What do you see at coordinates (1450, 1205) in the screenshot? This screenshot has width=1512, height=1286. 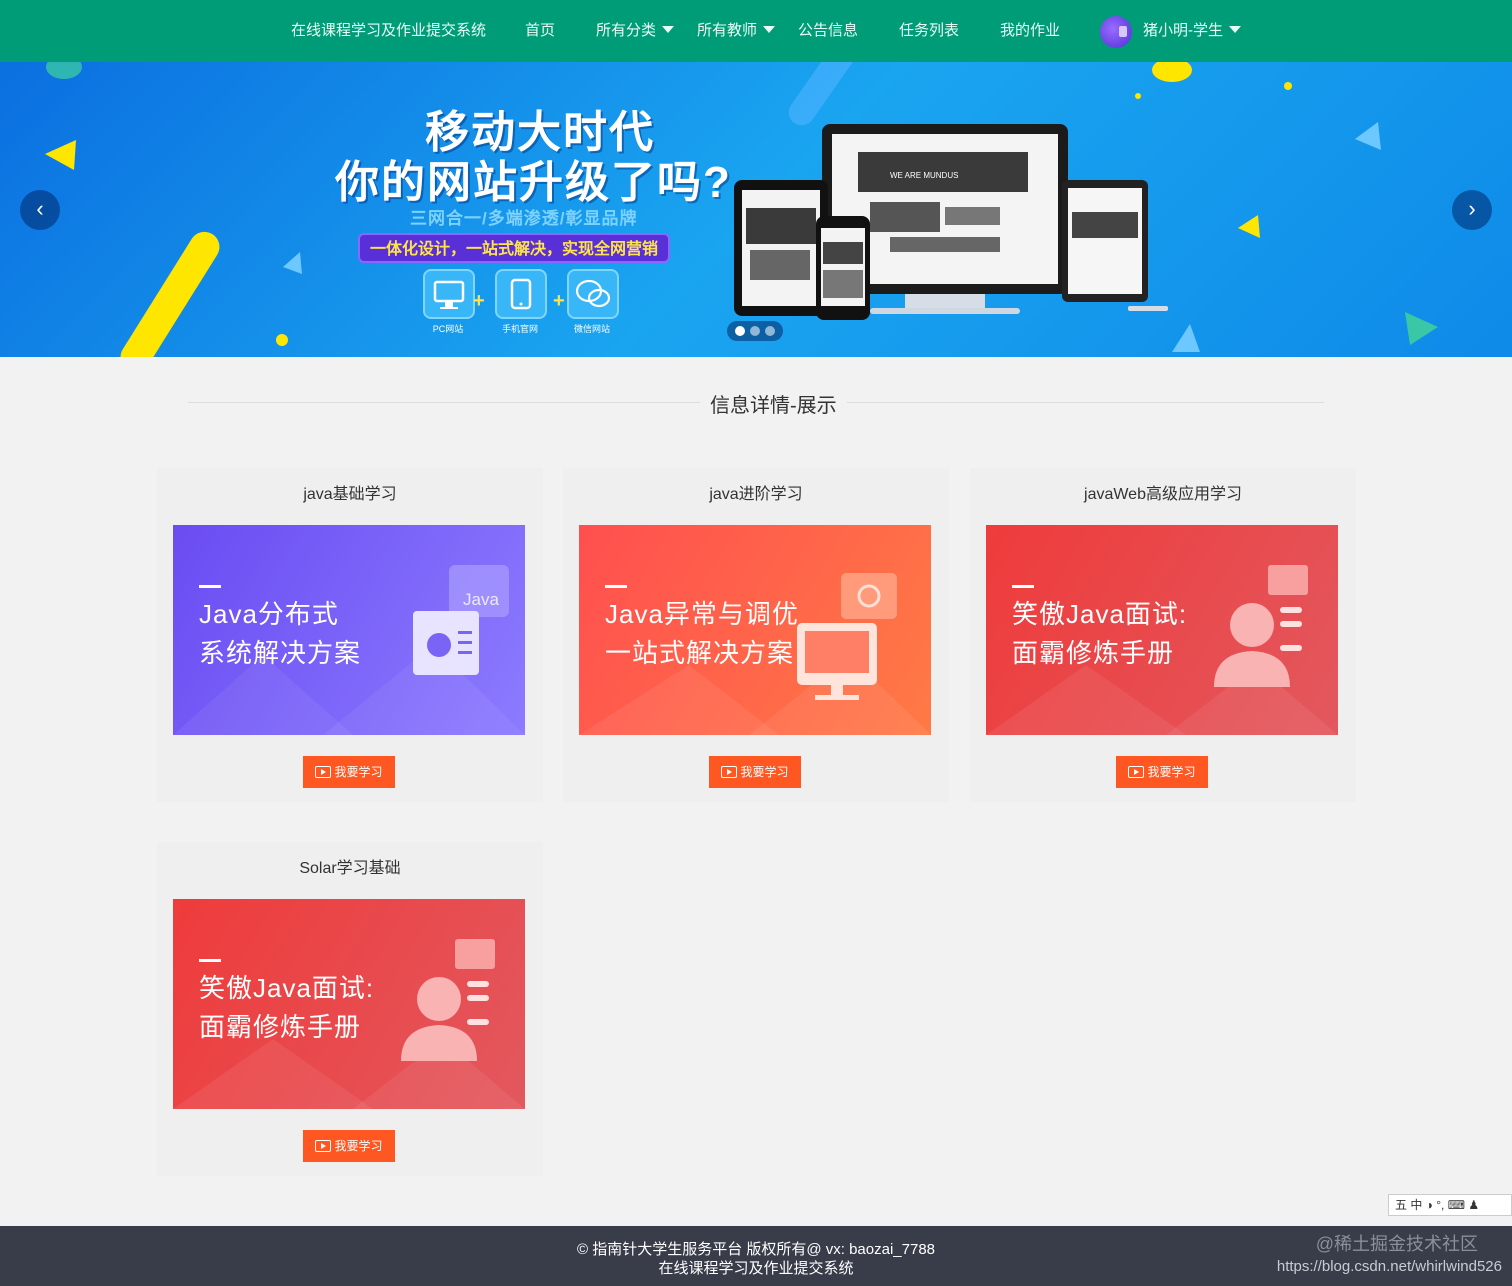 I see `ime-toolbar: 五 中 ◑ °, ⌨ ♟` at bounding box center [1450, 1205].